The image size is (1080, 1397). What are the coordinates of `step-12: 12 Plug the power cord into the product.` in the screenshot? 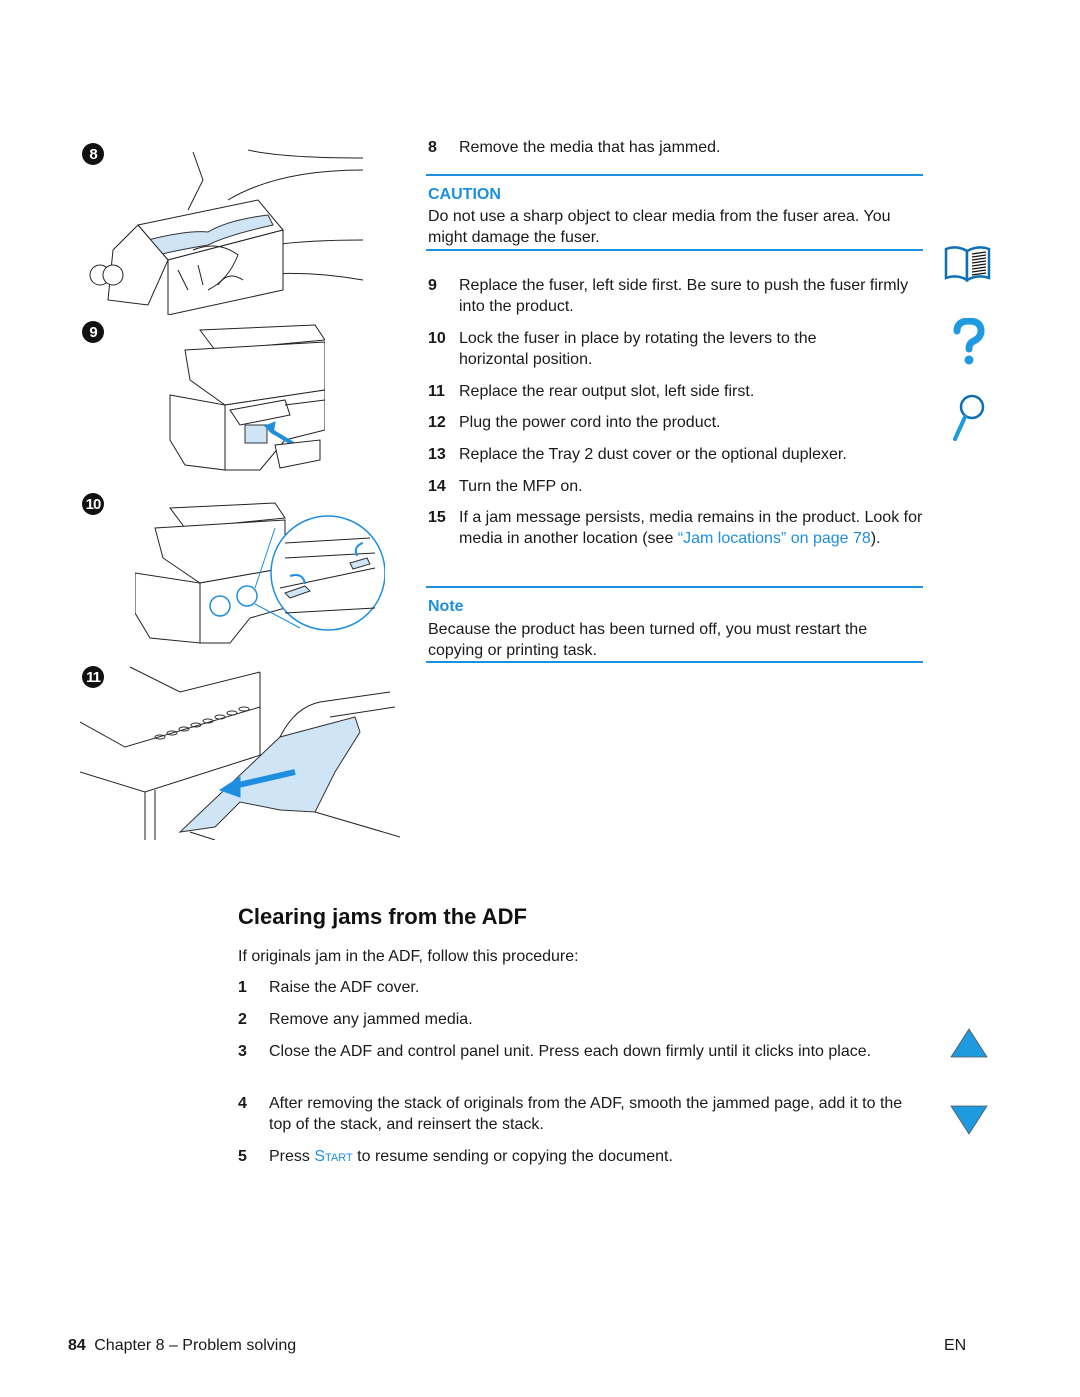 It's located at (675, 422).